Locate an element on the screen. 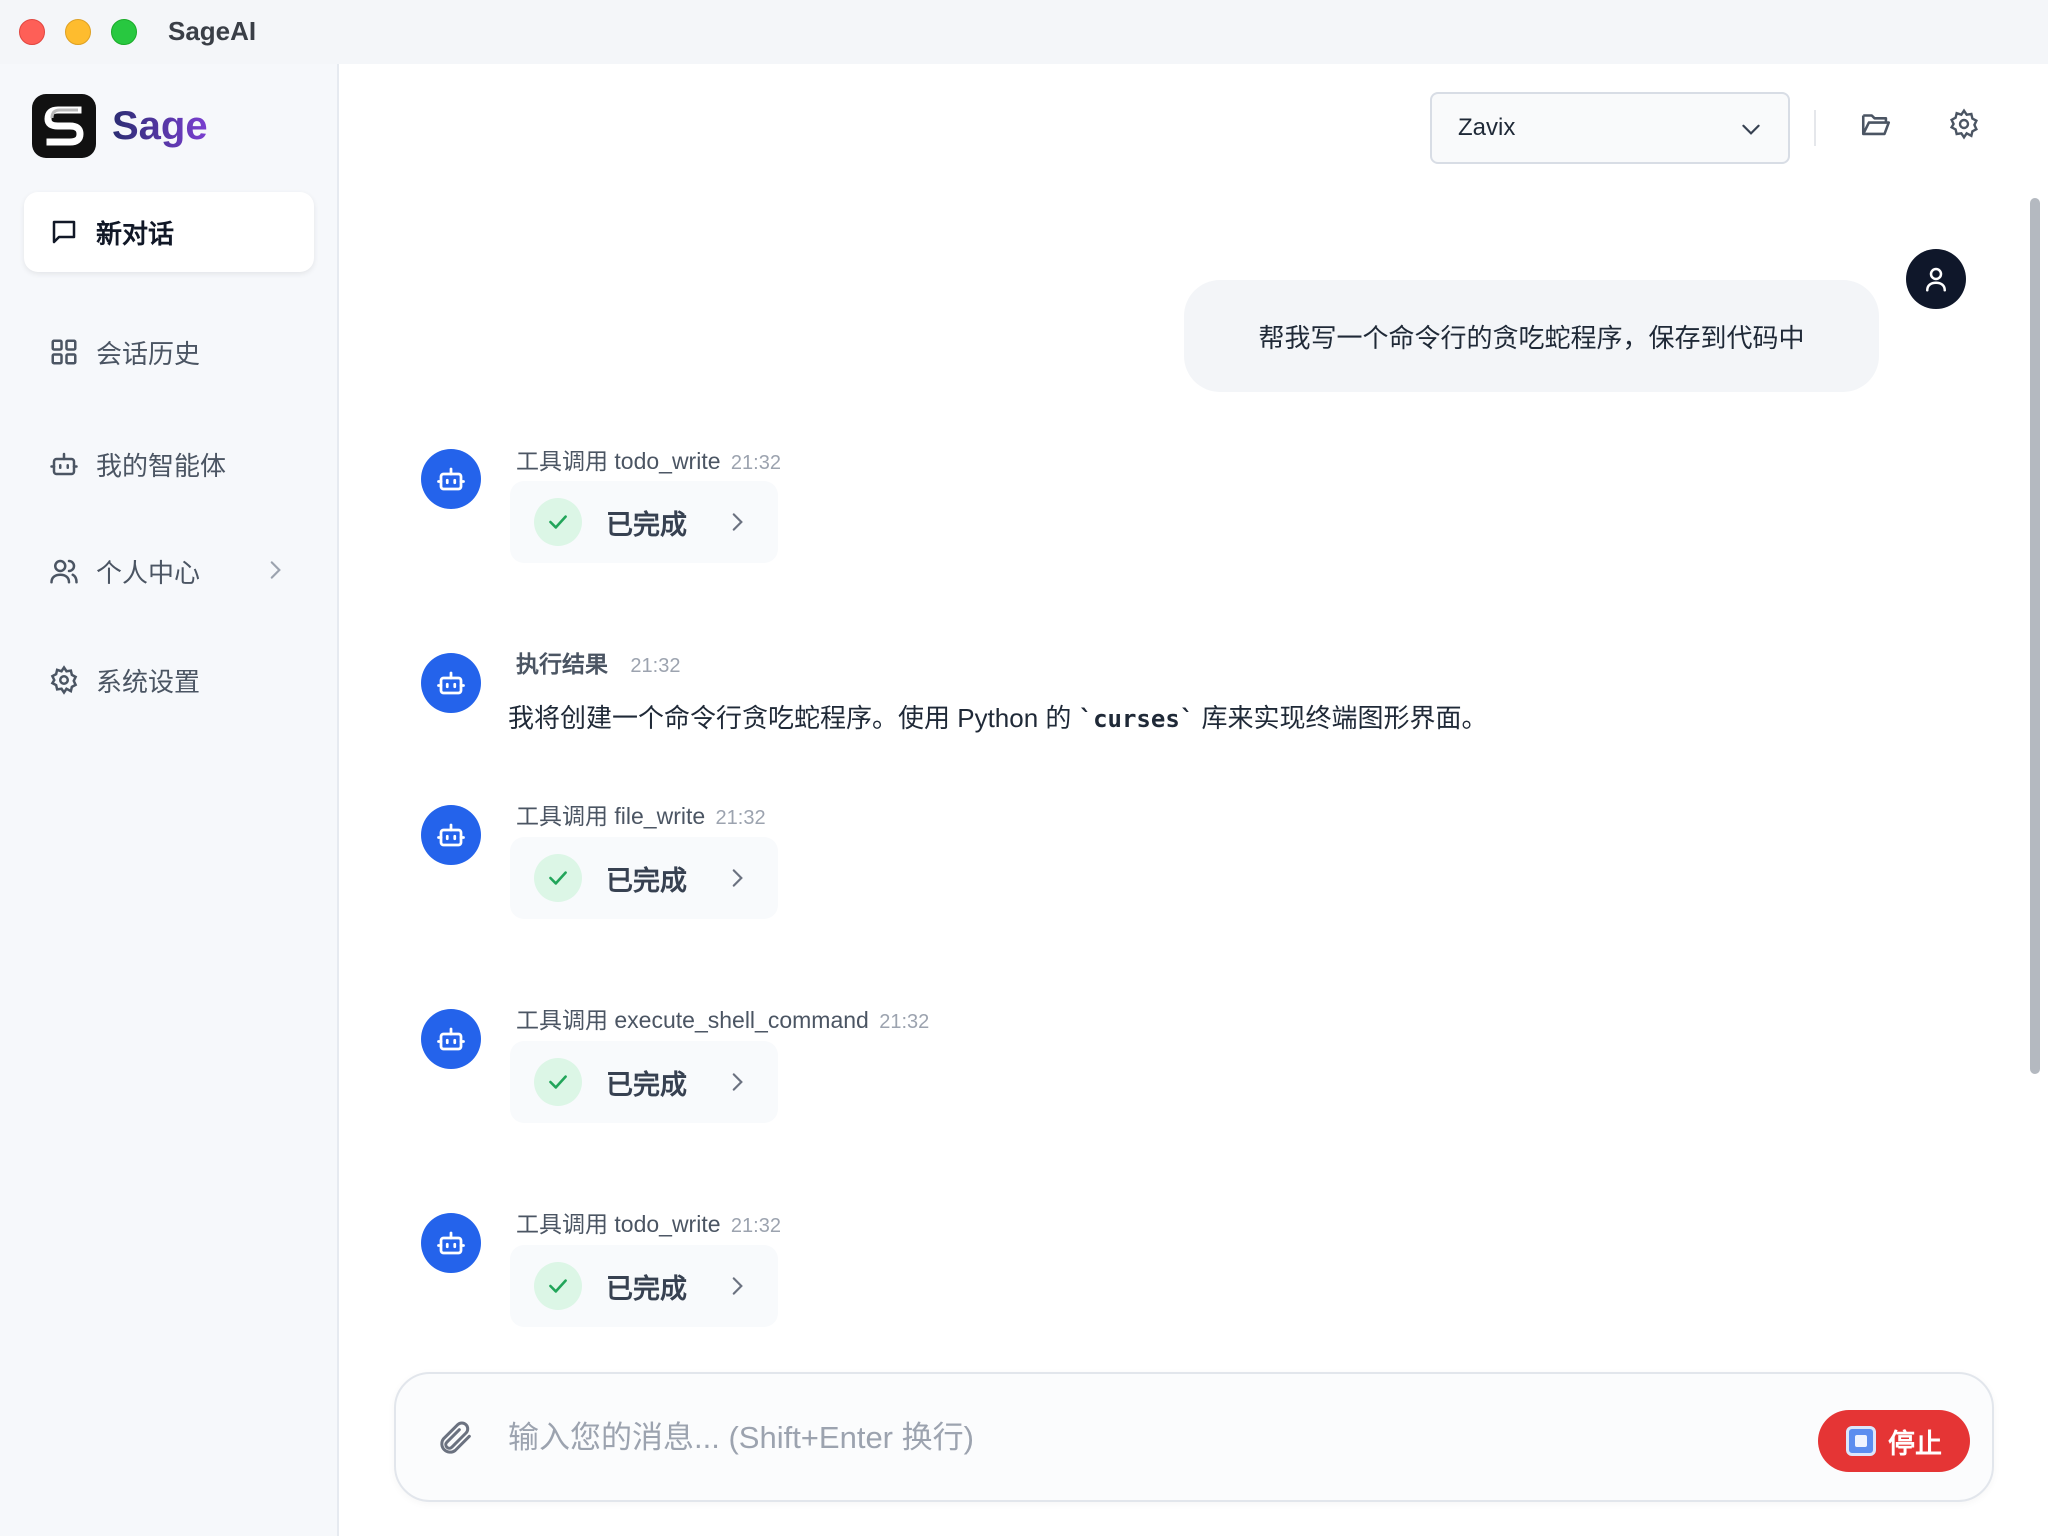  header-divider is located at coordinates (1815, 128).